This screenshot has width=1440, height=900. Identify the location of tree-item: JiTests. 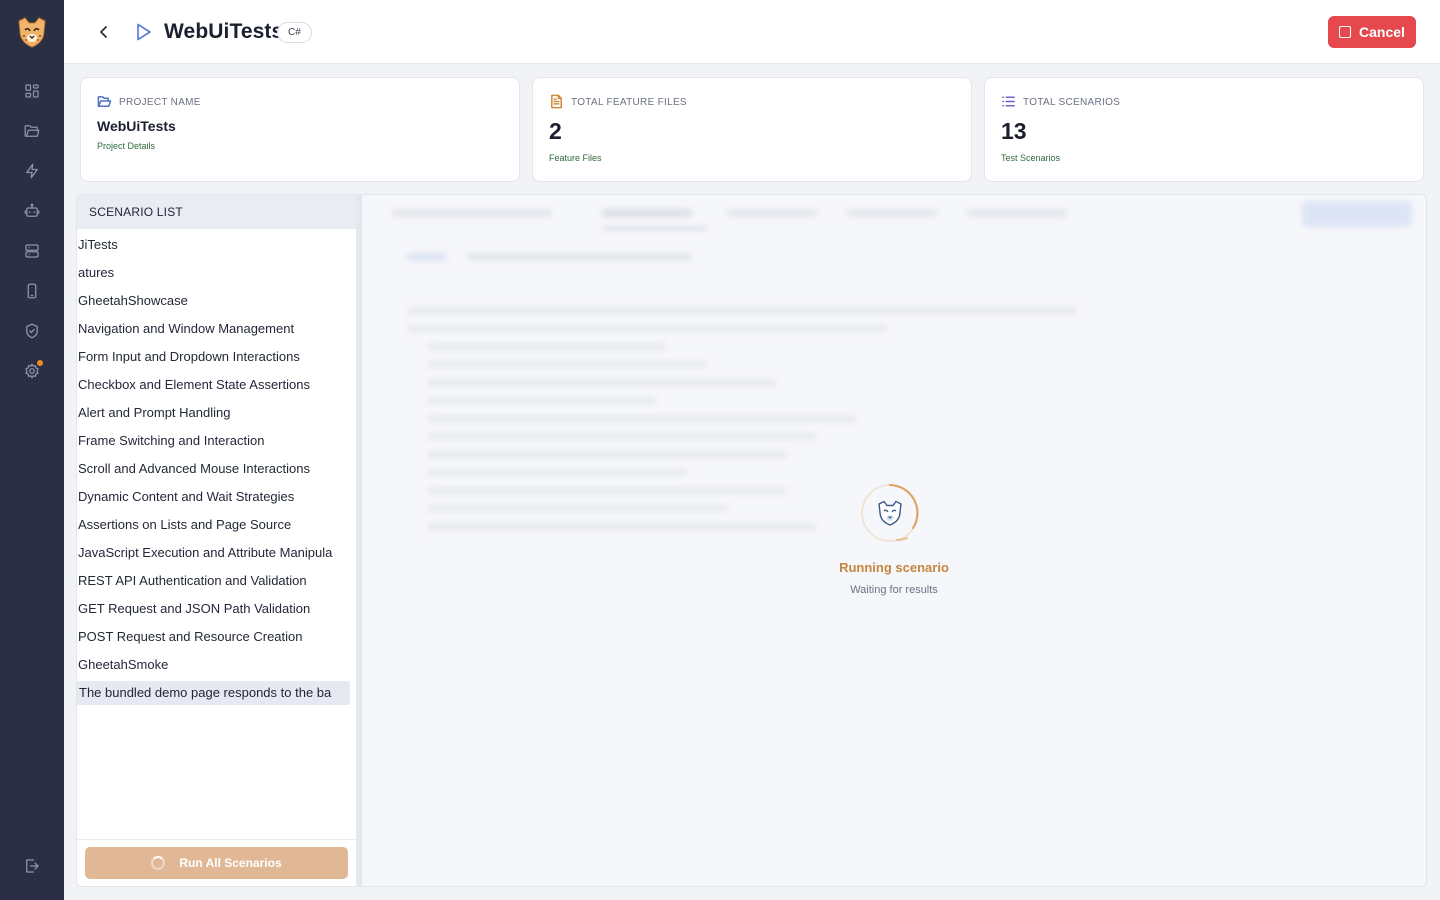
(213, 245).